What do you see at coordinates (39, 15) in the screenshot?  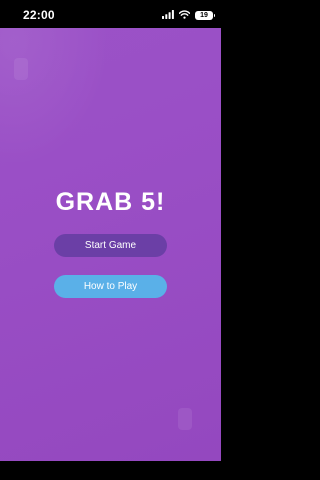 I see `status-time: 22:00` at bounding box center [39, 15].